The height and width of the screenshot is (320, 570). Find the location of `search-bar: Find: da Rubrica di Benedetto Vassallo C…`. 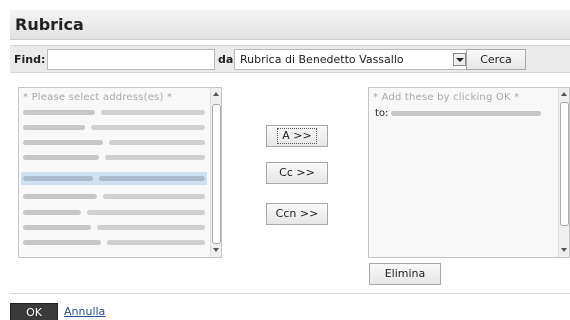

search-bar: Find: da Rubrica di Benedetto Vassallo C… is located at coordinates (290, 59).